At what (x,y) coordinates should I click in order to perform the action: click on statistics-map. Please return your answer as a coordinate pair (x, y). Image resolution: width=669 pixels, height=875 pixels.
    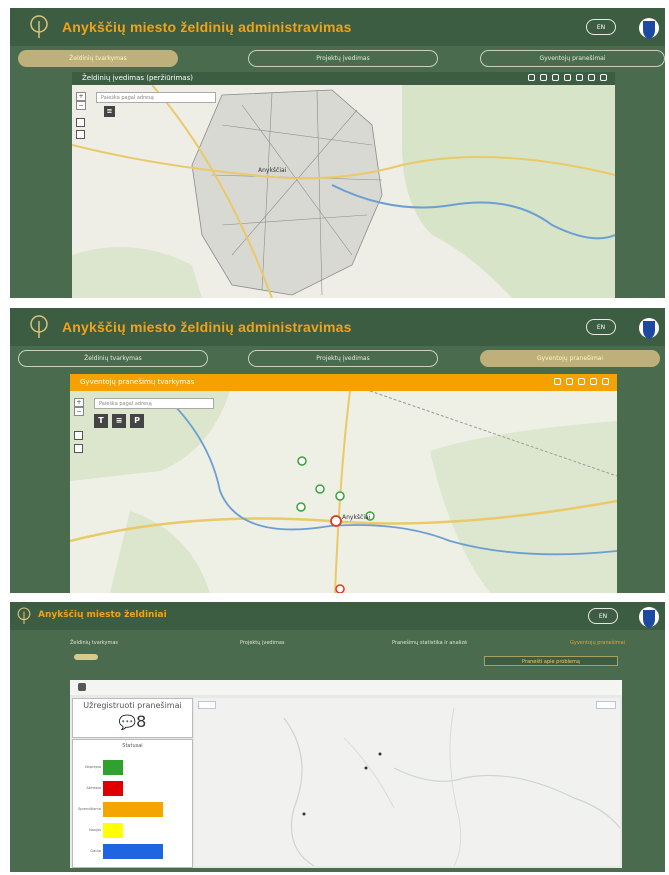
    Looking at the image, I should click on (407, 782).